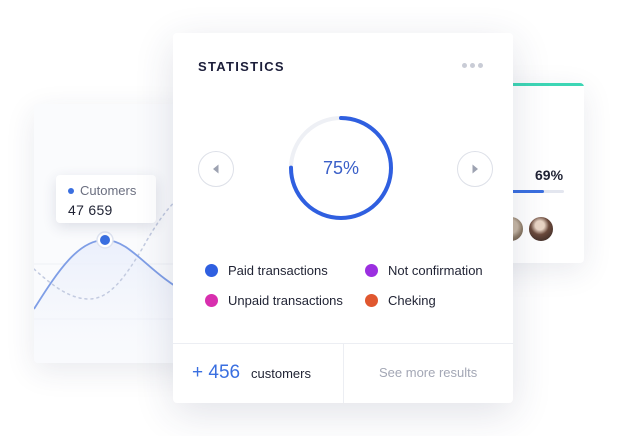  I want to click on legend-label: Cheking, so click(412, 300).